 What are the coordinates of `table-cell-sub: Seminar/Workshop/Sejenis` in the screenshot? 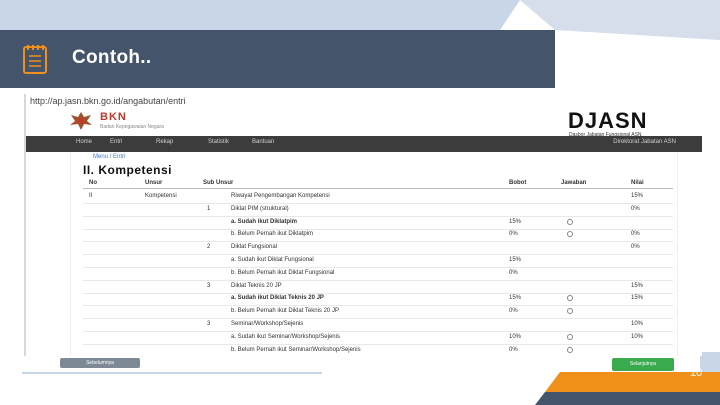 It's located at (267, 324).